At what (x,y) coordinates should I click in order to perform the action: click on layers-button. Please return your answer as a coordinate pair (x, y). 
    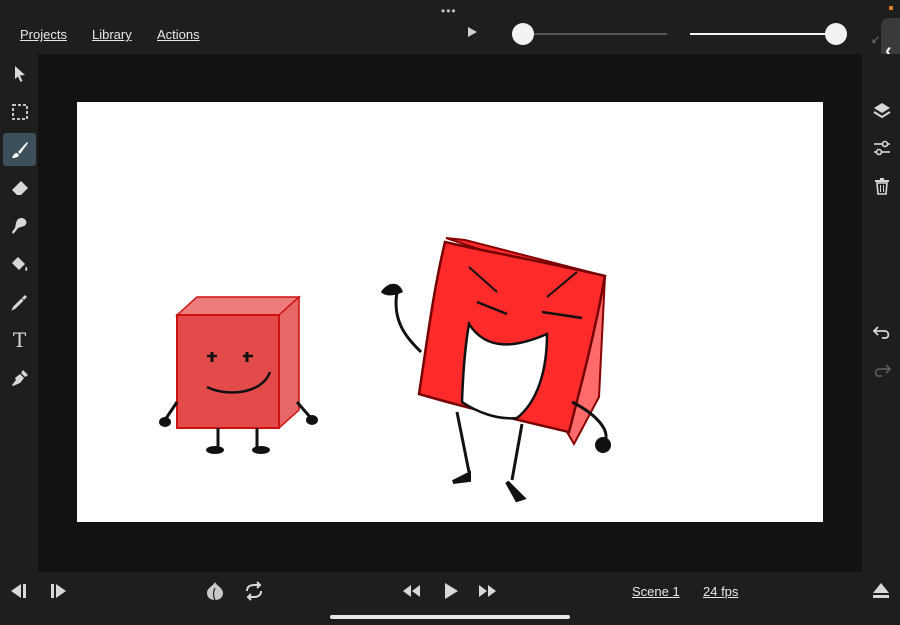
    Looking at the image, I should click on (882, 111).